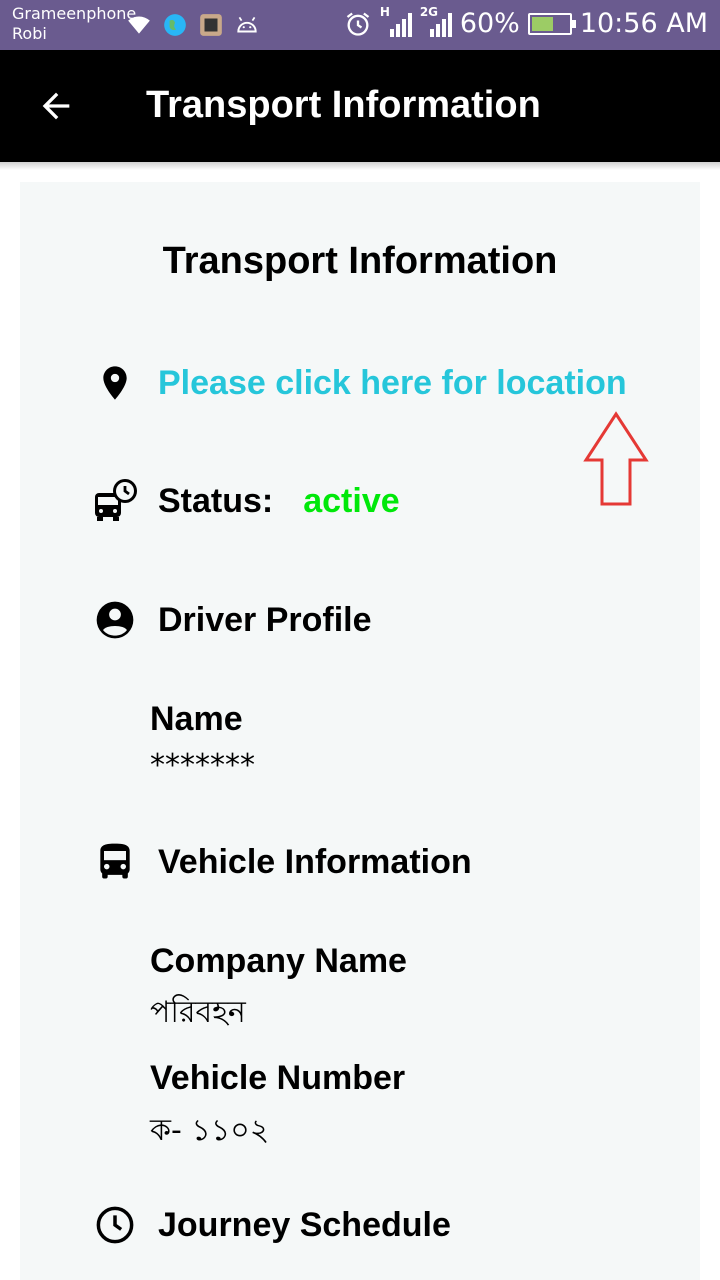 The image size is (720, 1280). Describe the element at coordinates (74, 24) in the screenshot. I see `carrier-names: Grameenphone Robi` at that location.